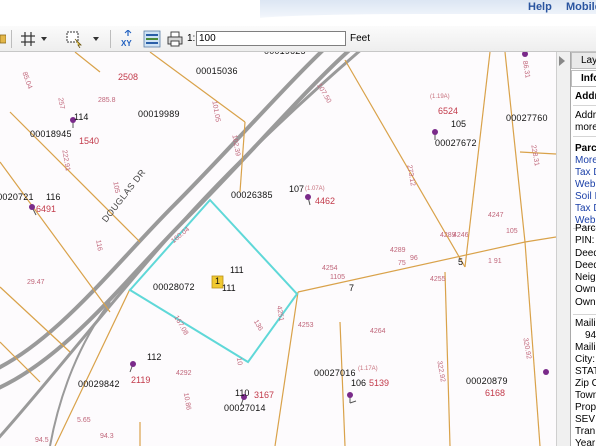  Describe the element at coordinates (335, 373) in the screenshot. I see `parcel-id: 00027016` at that location.